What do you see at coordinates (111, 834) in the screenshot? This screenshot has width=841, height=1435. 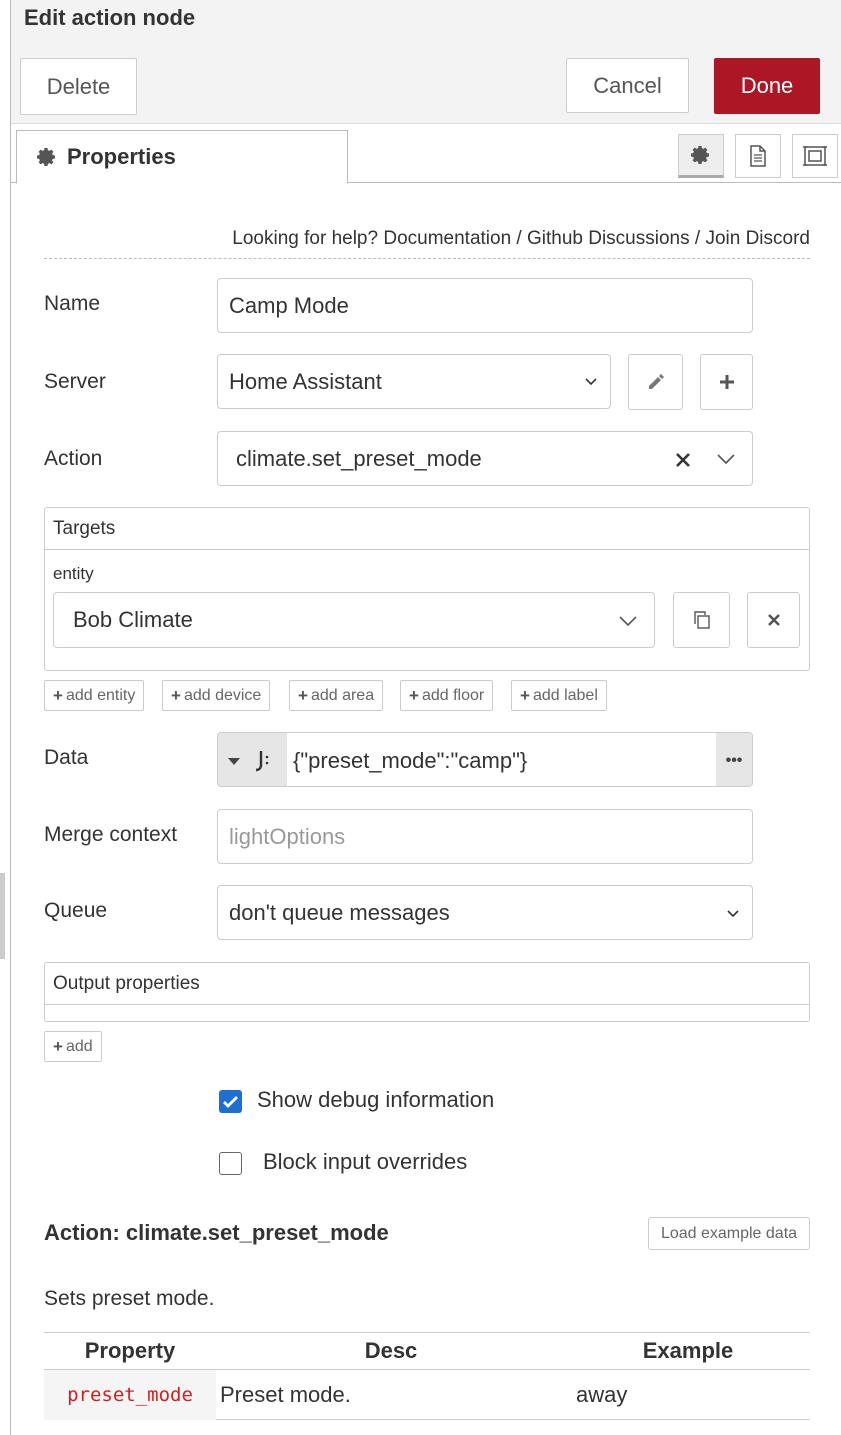 I see `merge-context-label: Merge context` at bounding box center [111, 834].